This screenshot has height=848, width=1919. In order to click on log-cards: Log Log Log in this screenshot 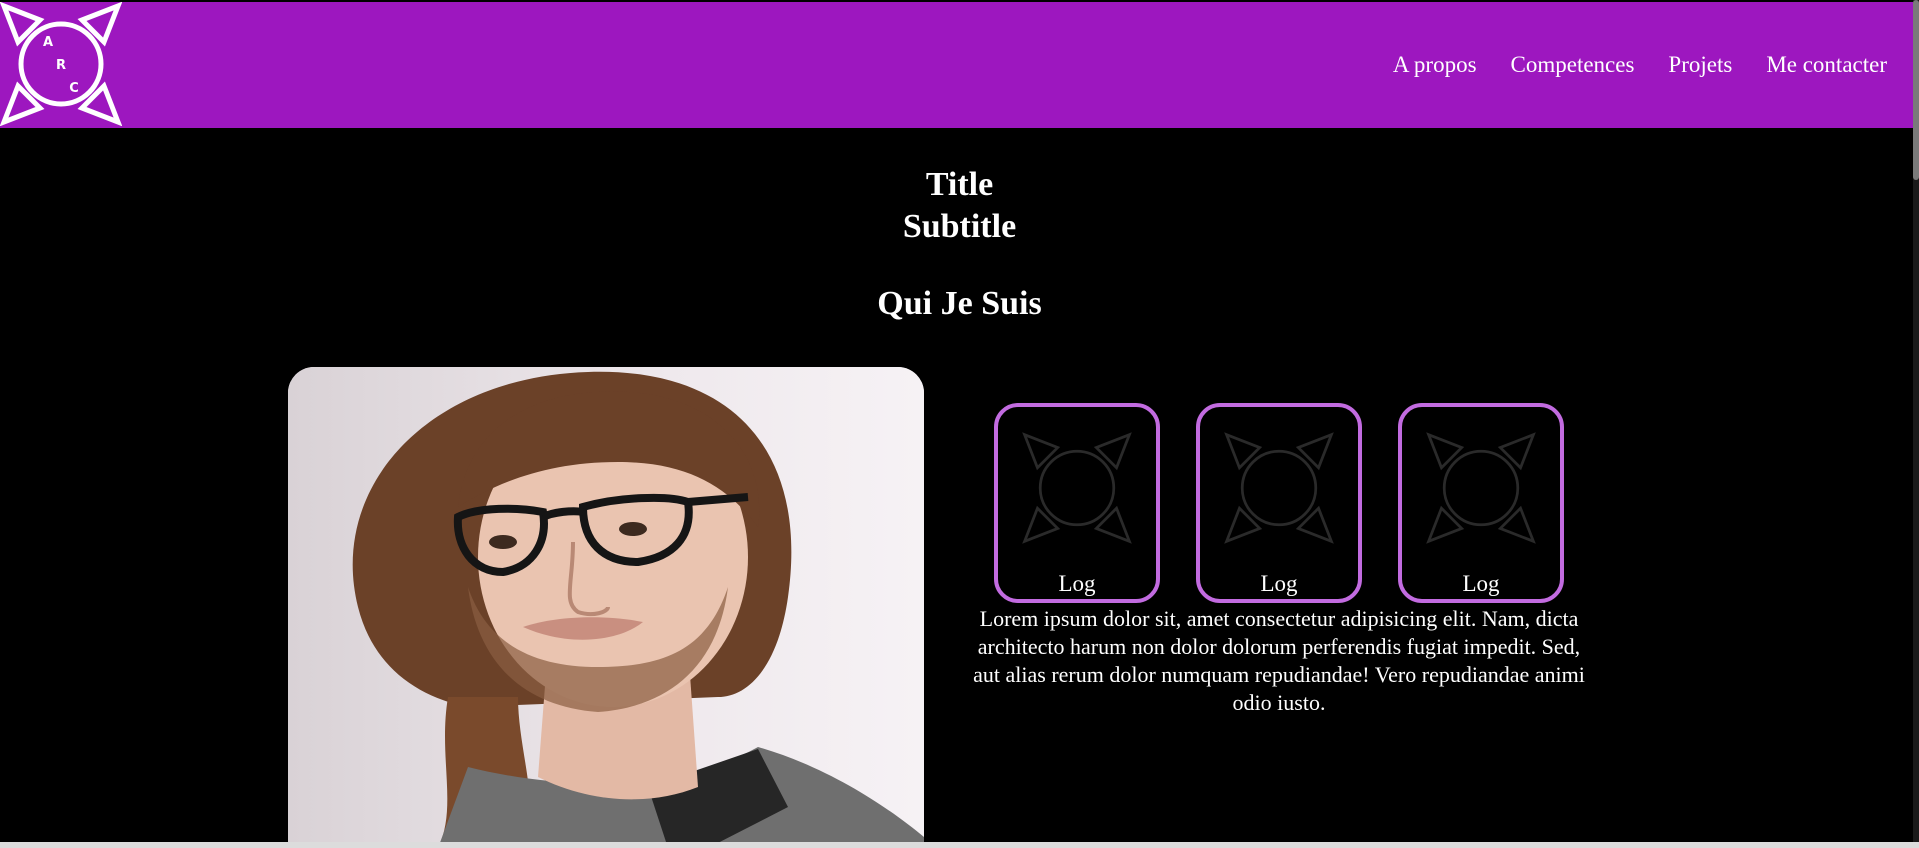, I will do `click(1279, 503)`.